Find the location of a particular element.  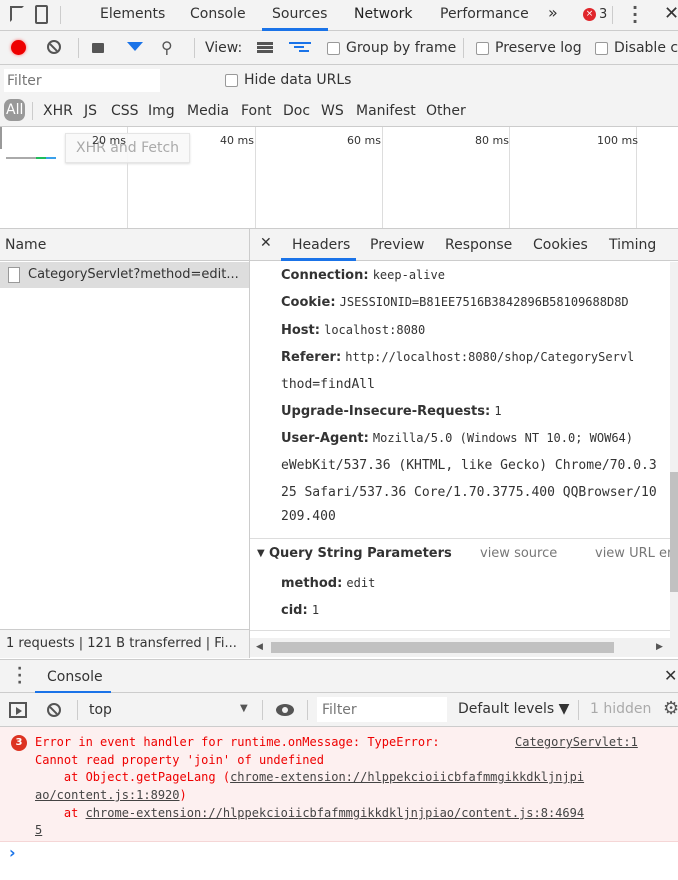

error-stack-line: ao/content.js:1:8920) is located at coordinates (111, 795).